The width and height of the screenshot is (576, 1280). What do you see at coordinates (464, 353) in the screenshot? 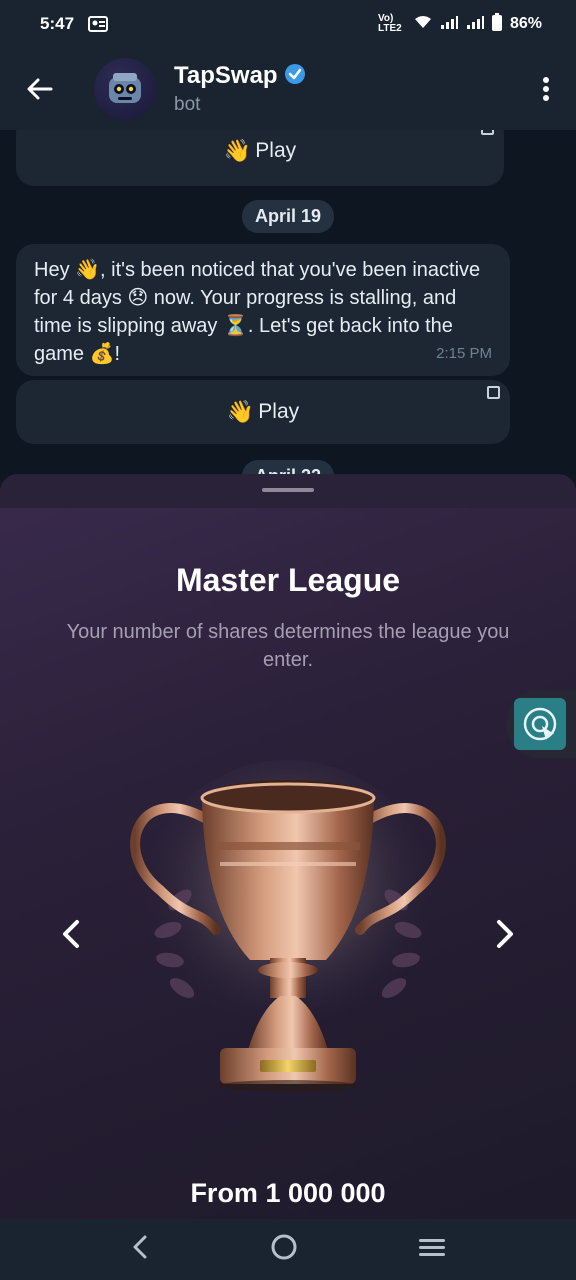
I see `message-time: 2:15 PM` at bounding box center [464, 353].